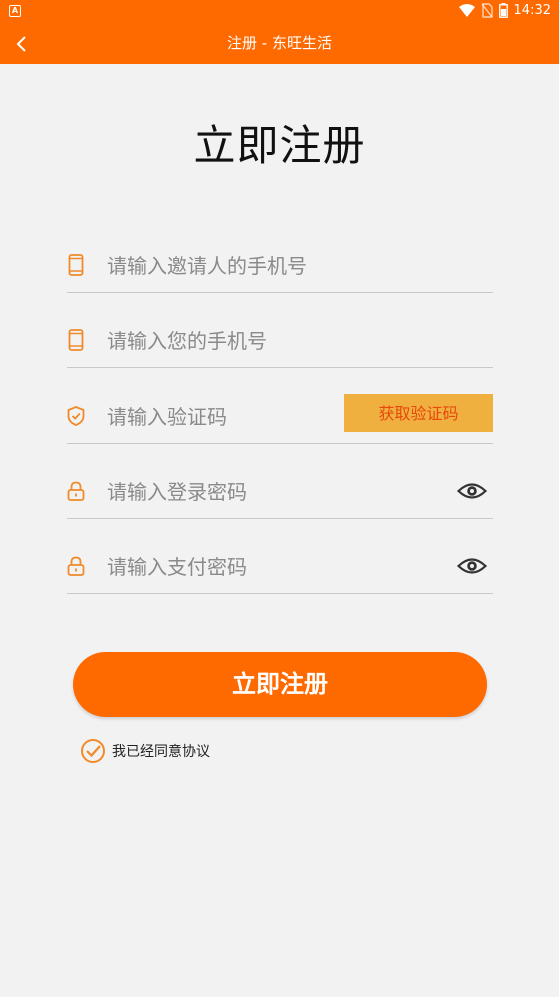 This screenshot has width=559, height=997. Describe the element at coordinates (161, 752) in the screenshot. I see `agreement-label: 我已经同意协议` at that location.